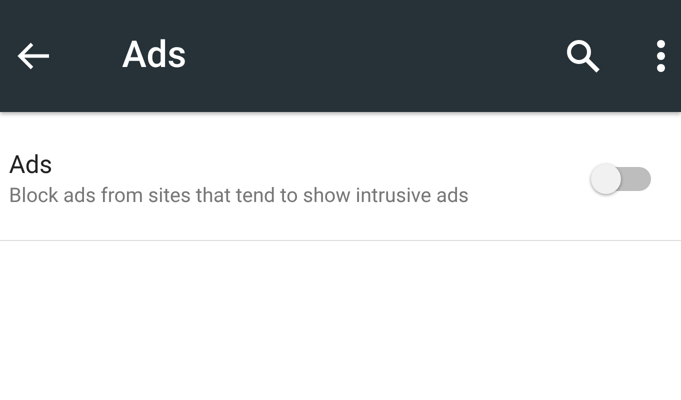  Describe the element at coordinates (154, 56) in the screenshot. I see `screen-title: Ads` at that location.